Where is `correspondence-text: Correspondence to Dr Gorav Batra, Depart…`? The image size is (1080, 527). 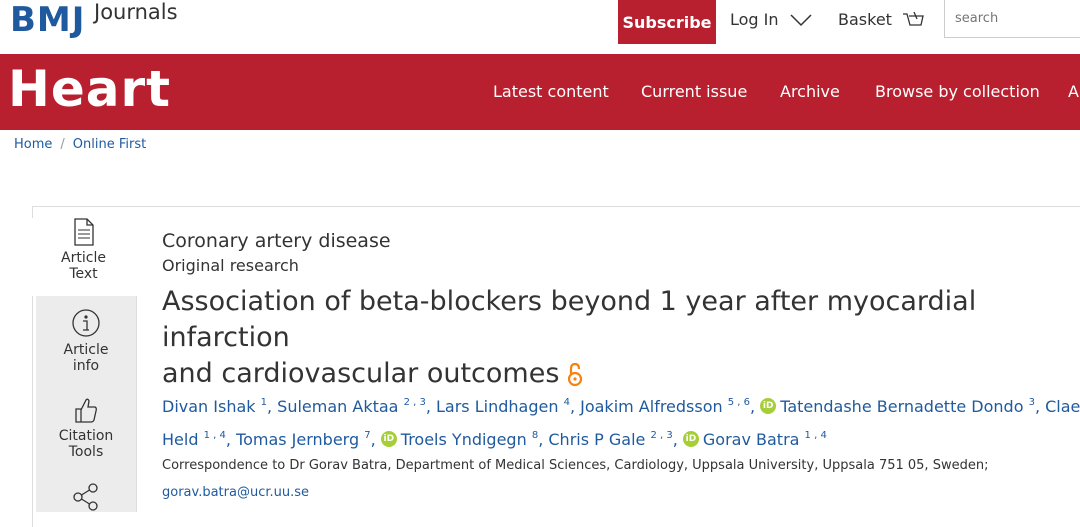
correspondence-text: Correspondence to Dr Gorav Batra, Depart… is located at coordinates (575, 465).